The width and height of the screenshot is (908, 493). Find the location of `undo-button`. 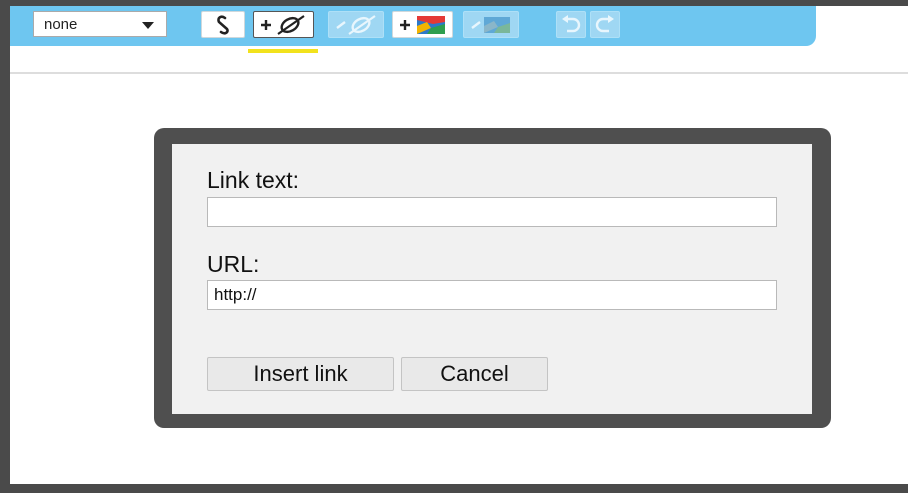

undo-button is located at coordinates (571, 24).